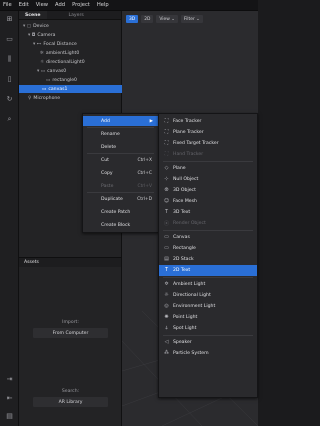 The height and width of the screenshot is (426, 320). What do you see at coordinates (76, 15) in the screenshot?
I see `tab-layers: Layers` at bounding box center [76, 15].